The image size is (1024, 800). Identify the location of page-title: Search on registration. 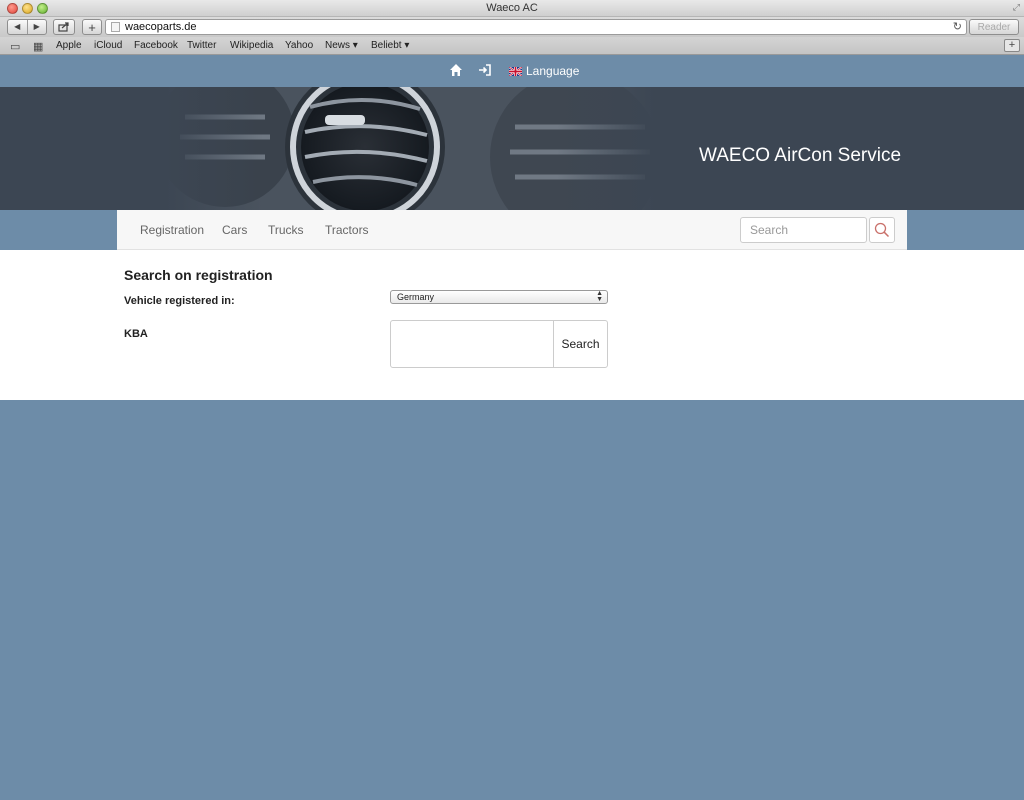
(198, 275).